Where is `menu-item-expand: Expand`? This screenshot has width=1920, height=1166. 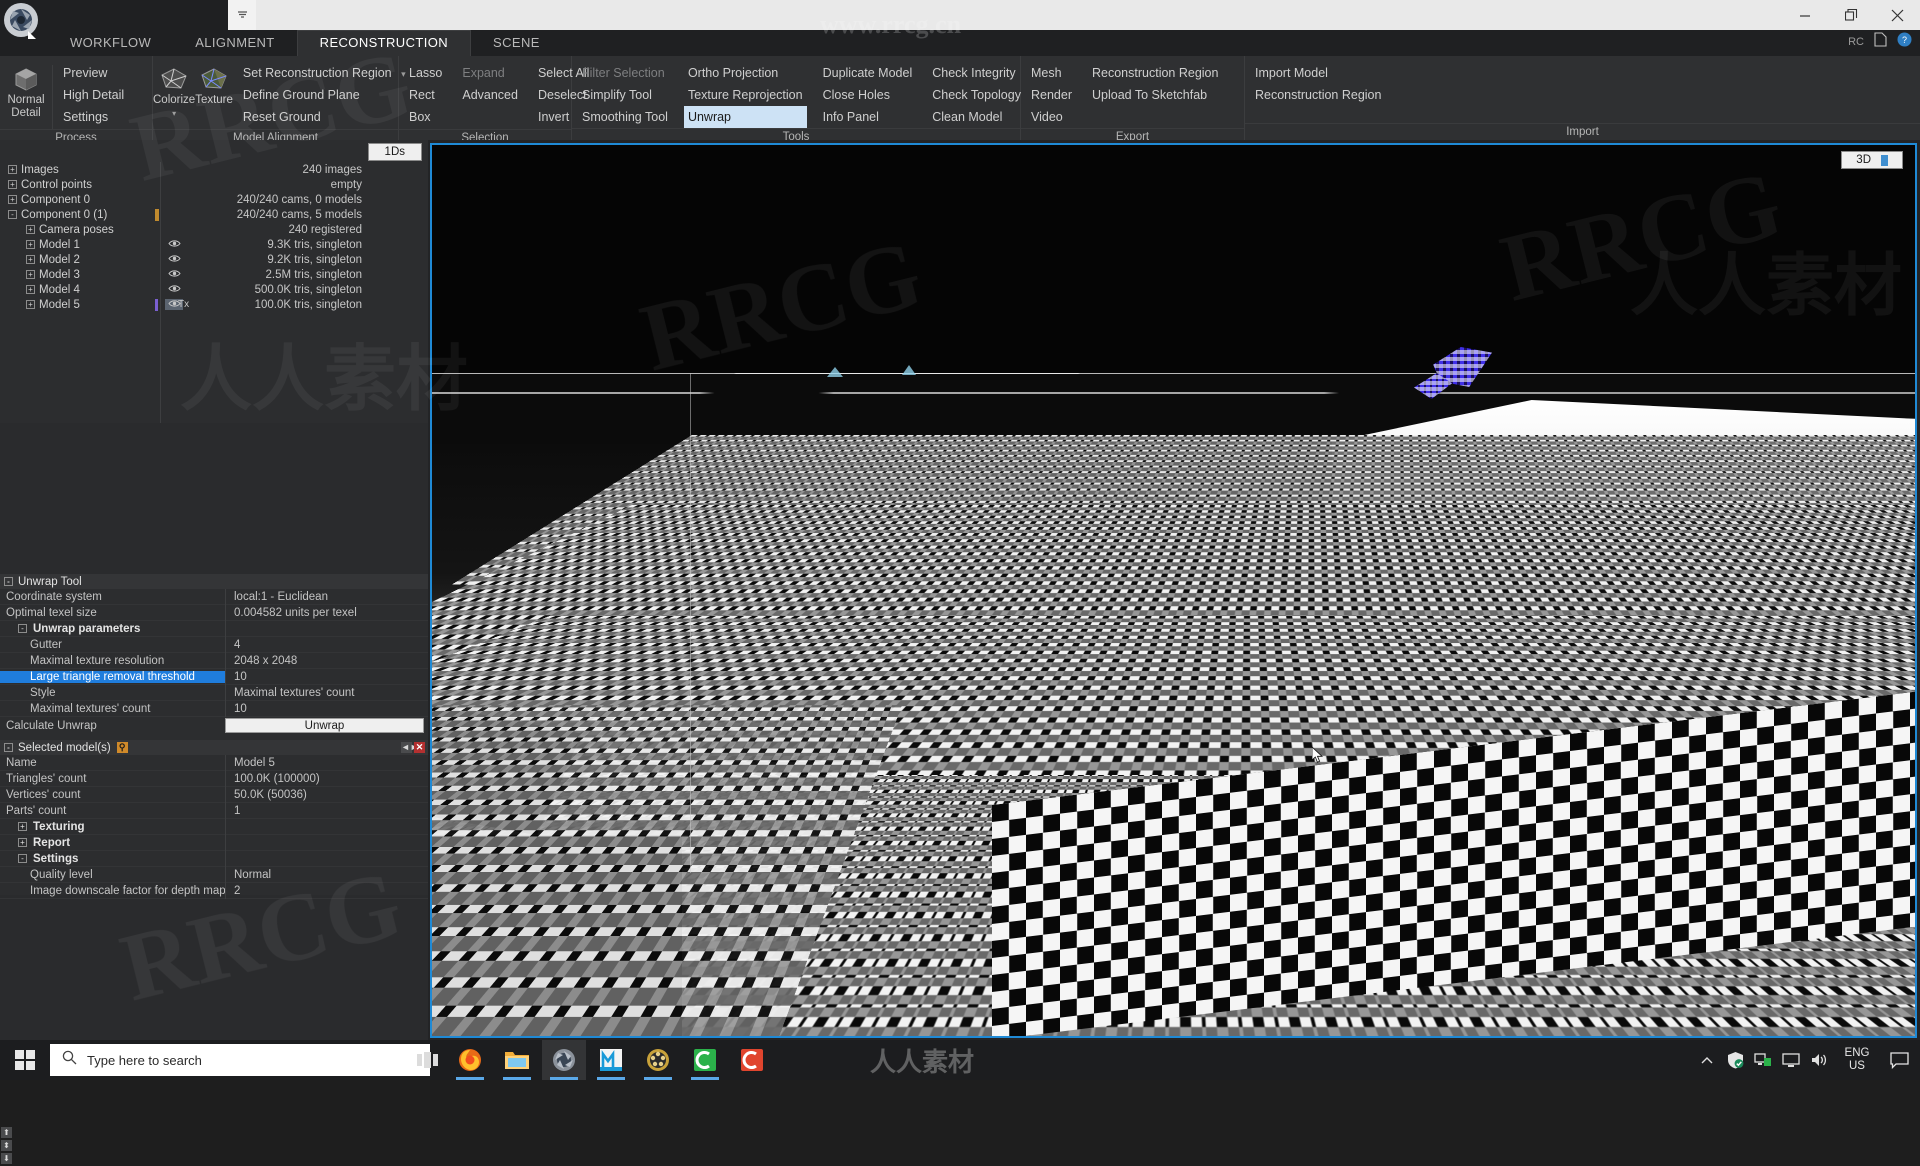 menu-item-expand: Expand is located at coordinates (490, 73).